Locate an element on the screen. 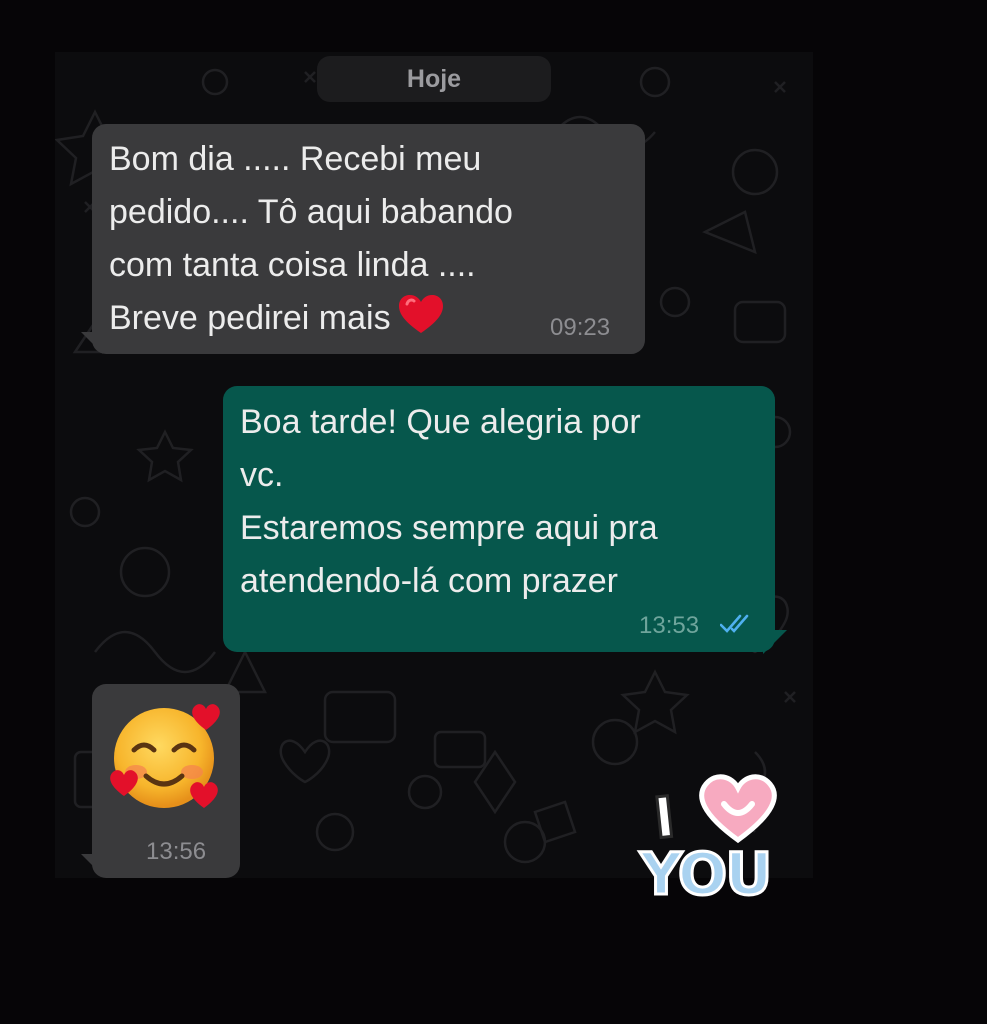 The image size is (987, 1024). read-receipt-icon is located at coordinates (734, 623).